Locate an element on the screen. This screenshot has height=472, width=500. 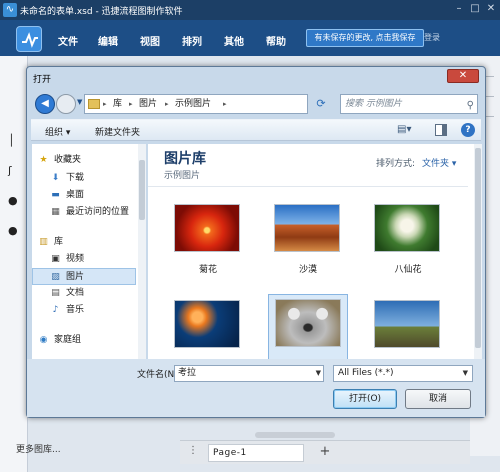
chrysanthemum-image is located at coordinates (207, 228).